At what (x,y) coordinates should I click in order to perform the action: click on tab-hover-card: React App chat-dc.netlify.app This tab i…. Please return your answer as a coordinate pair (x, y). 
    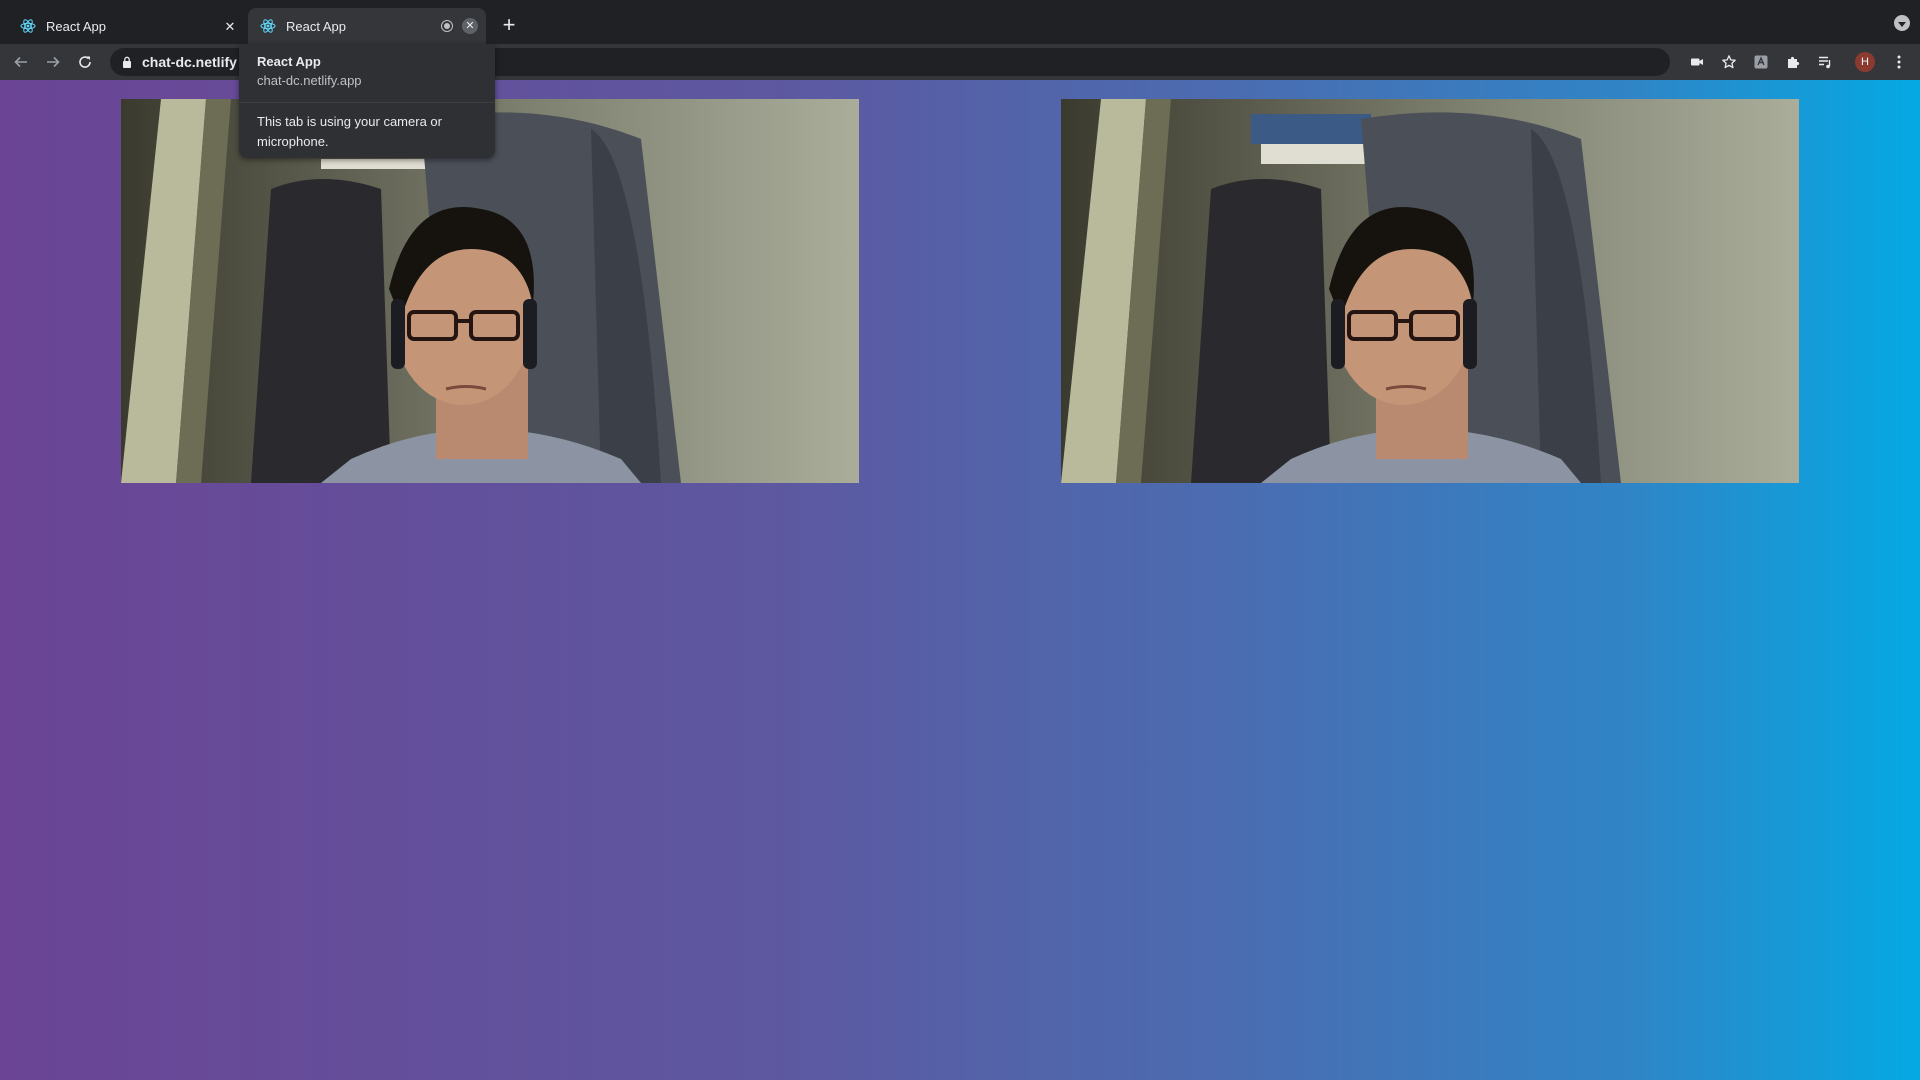
    Looking at the image, I should click on (367, 101).